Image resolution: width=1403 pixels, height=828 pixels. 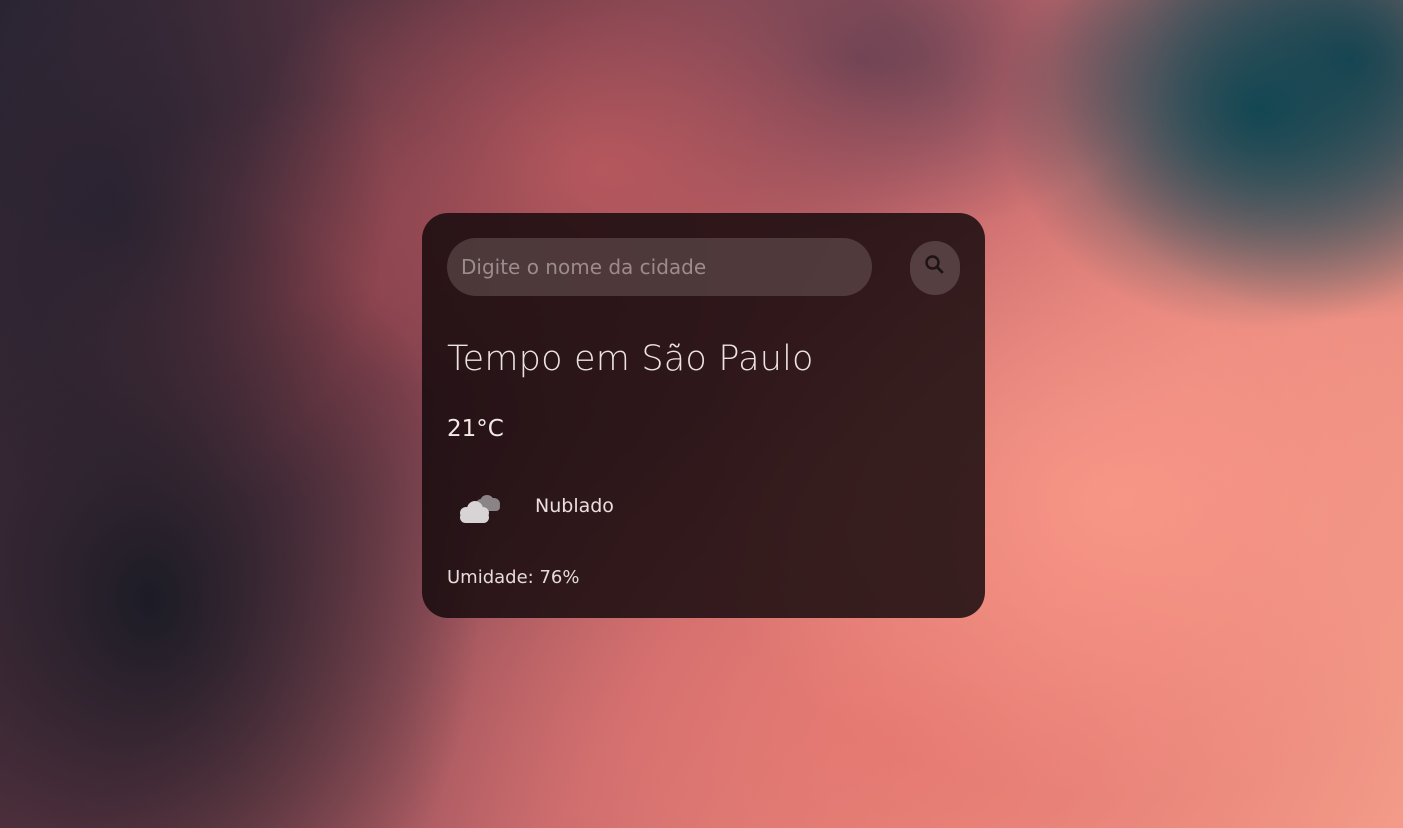 I want to click on city-title: Tempo em São Paulo, so click(x=630, y=359).